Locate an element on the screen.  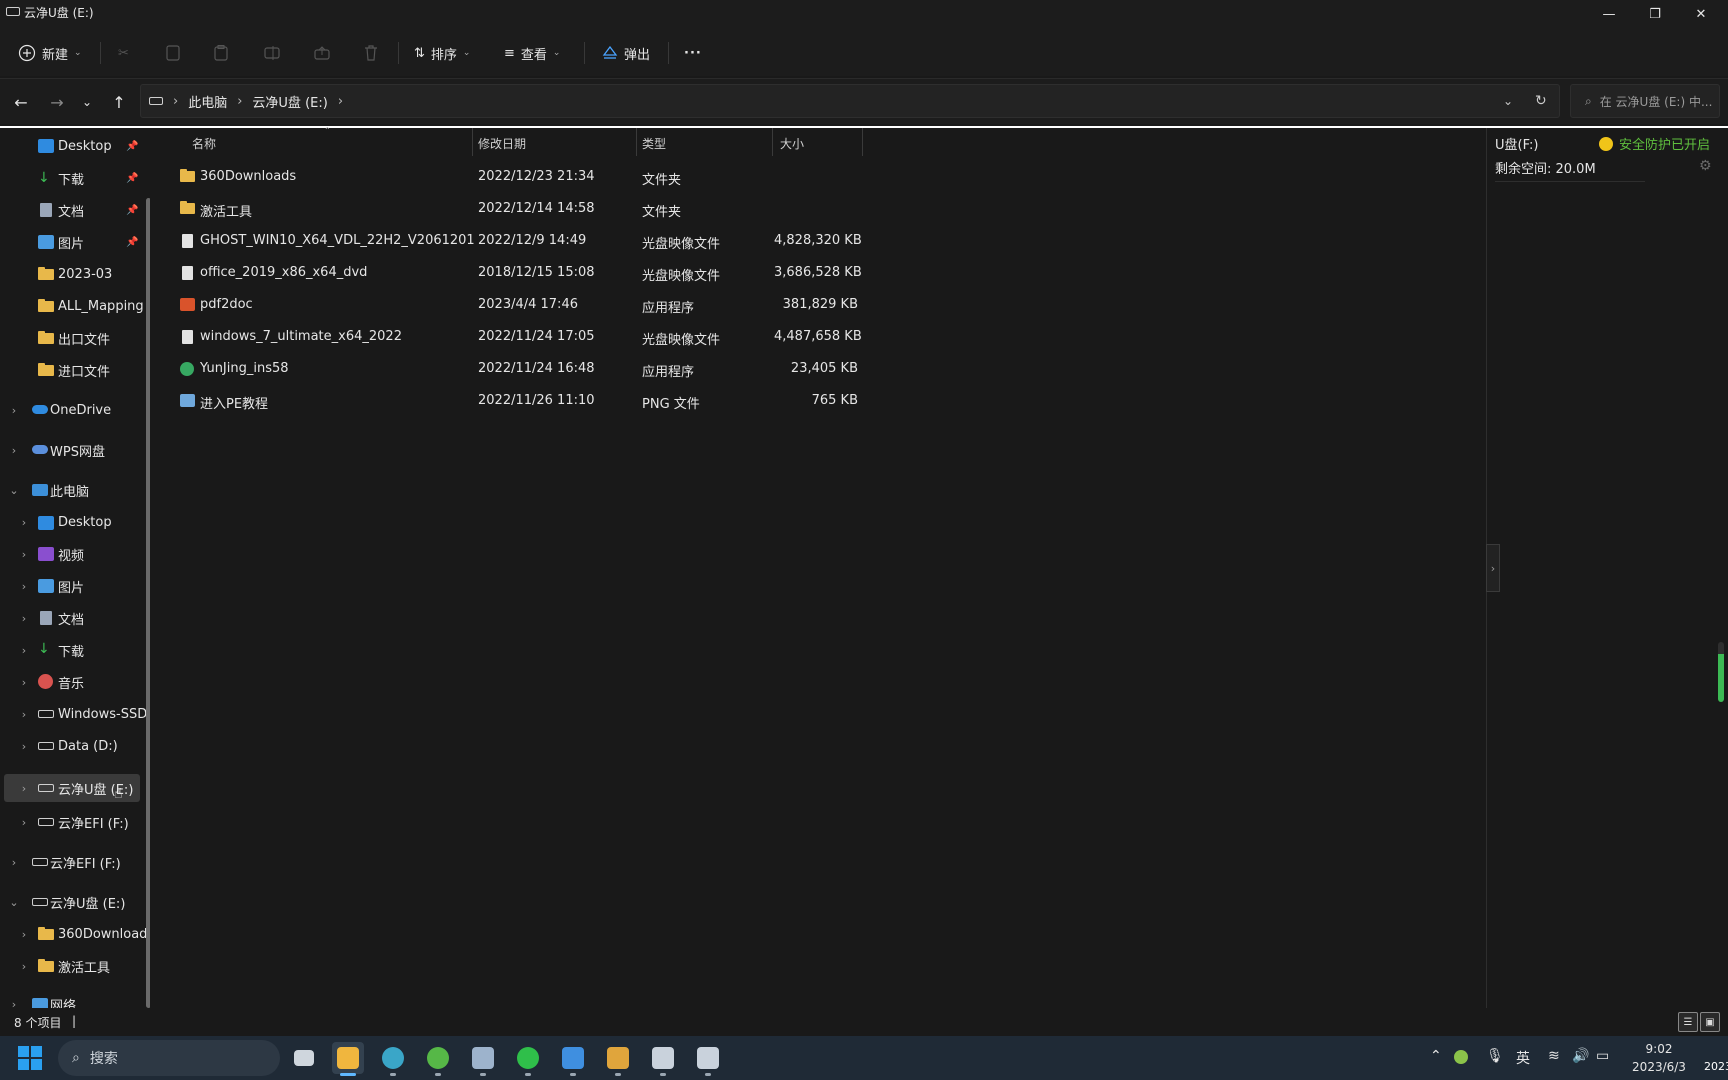
sidebar-item-documents: 文档 📌 is located at coordinates (71, 210).